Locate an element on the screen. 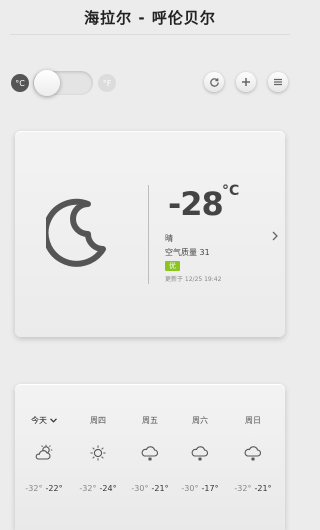 Image resolution: width=320 pixels, height=530 pixels. aqi-level-badge: 优 is located at coordinates (172, 266).